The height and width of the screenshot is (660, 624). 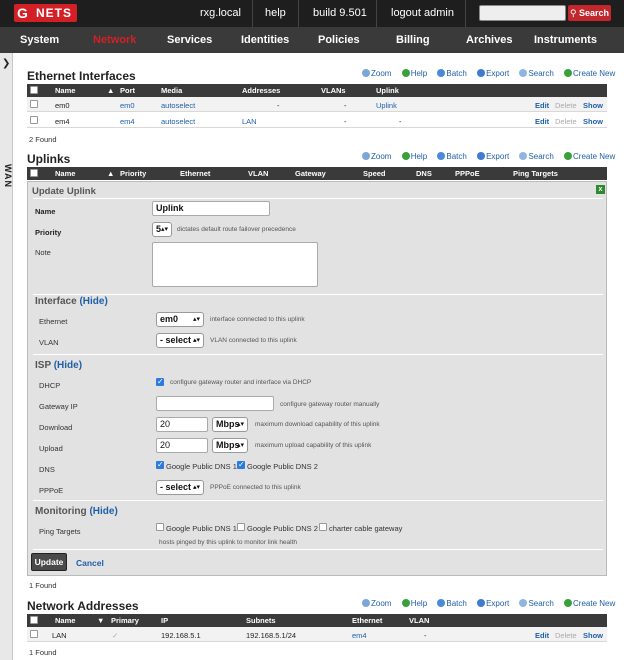 What do you see at coordinates (162, 229) in the screenshot?
I see `priority-select: 5 ▴▾` at bounding box center [162, 229].